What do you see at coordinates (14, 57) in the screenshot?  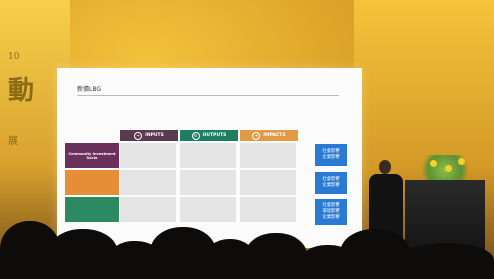 I see `backdrop-text-top: 10` at bounding box center [14, 57].